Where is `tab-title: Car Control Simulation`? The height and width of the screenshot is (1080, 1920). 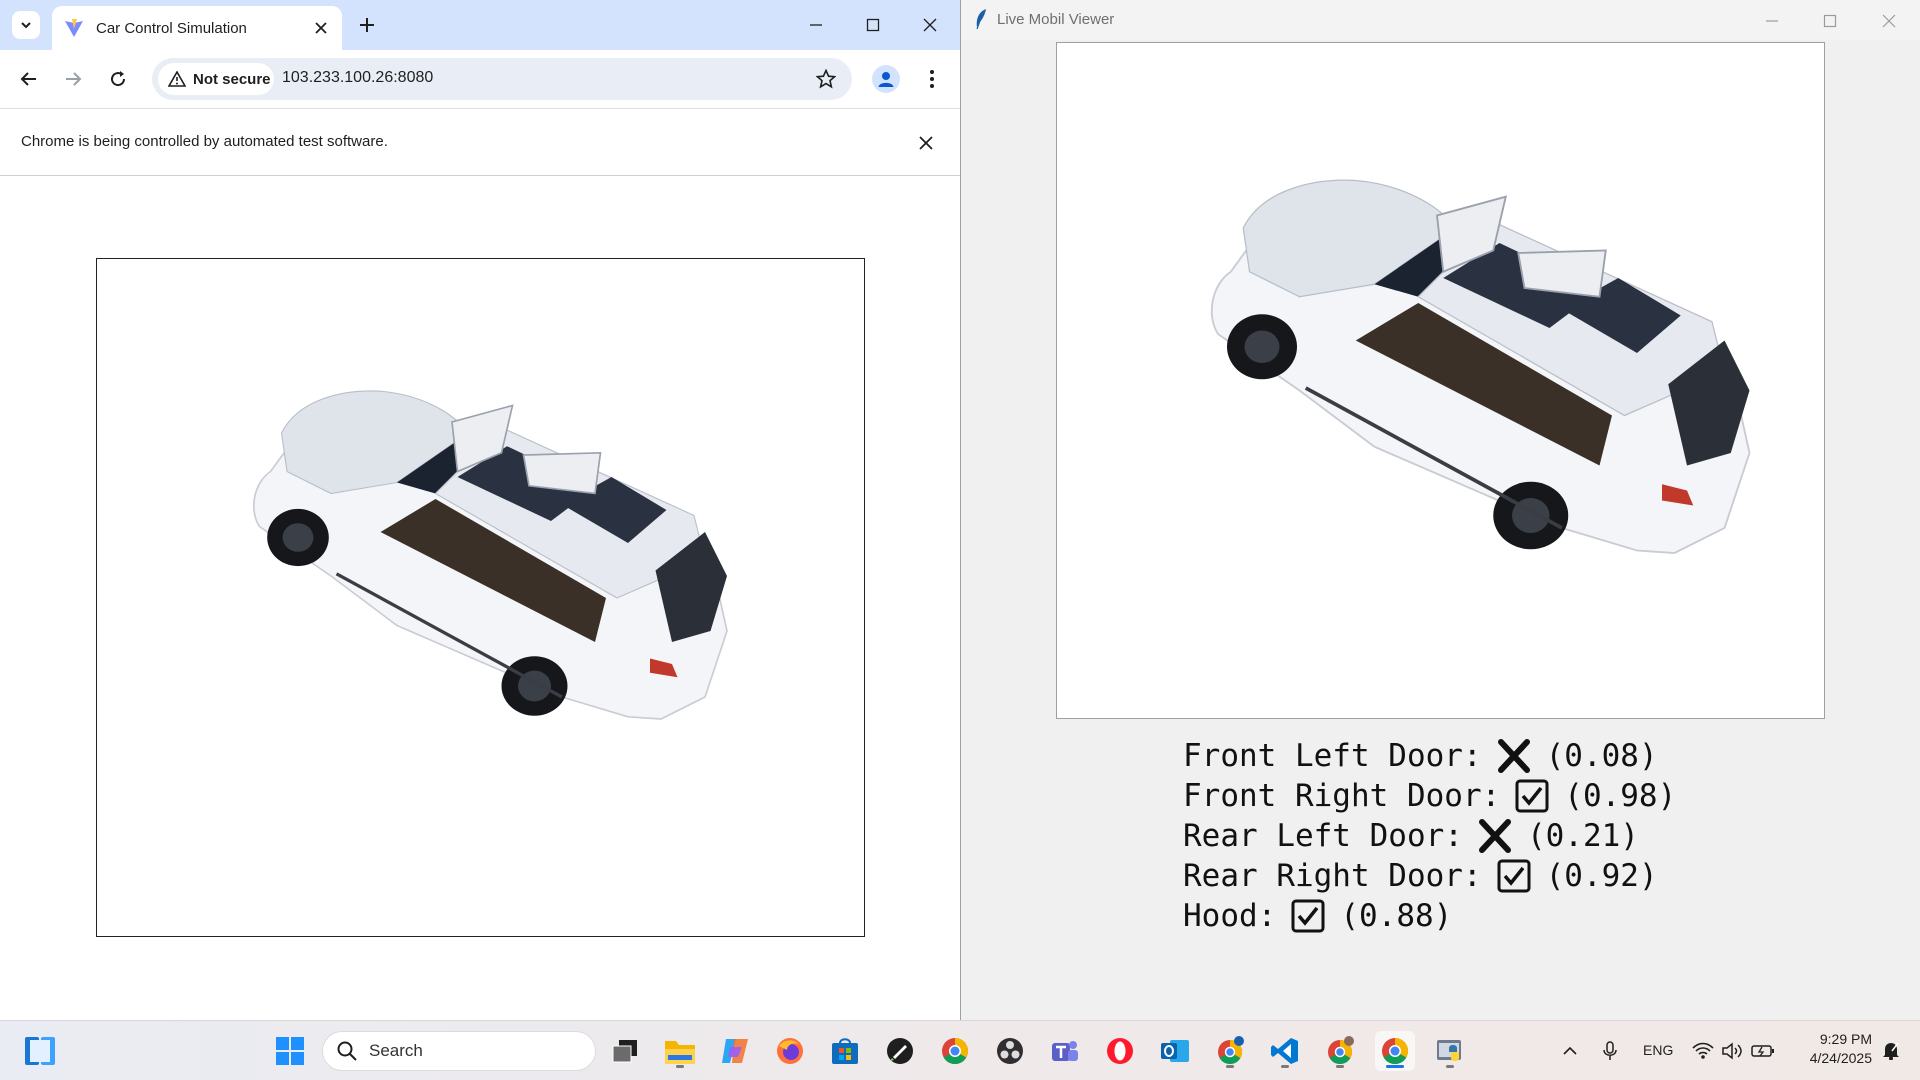 tab-title: Car Control Simulation is located at coordinates (171, 28).